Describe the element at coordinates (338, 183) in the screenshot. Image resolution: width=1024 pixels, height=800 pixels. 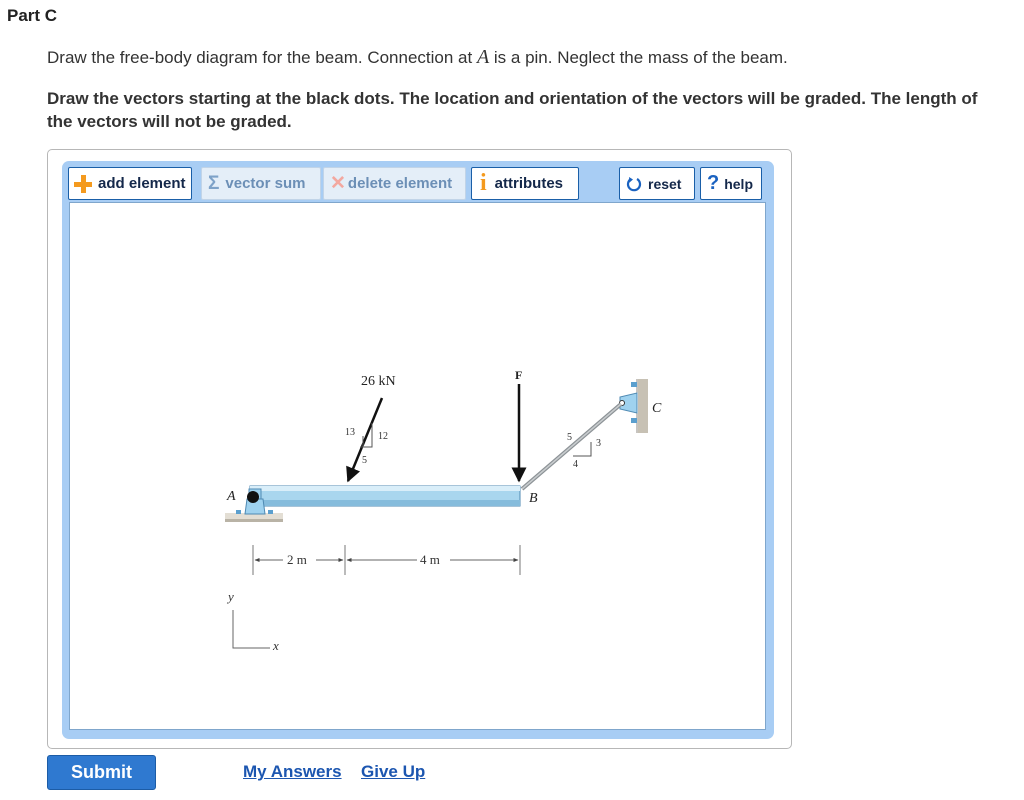
I see `x-icon: ✕` at that location.